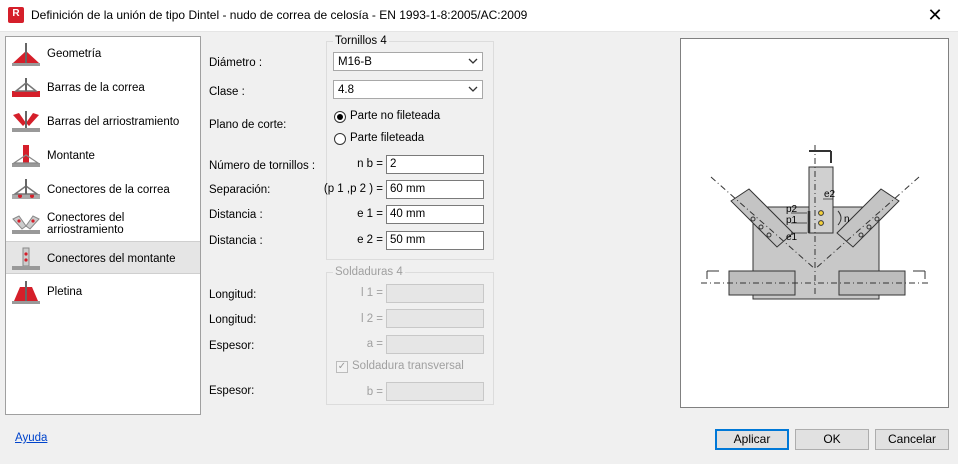 Image resolution: width=958 pixels, height=464 pixels. What do you see at coordinates (232, 346) in the screenshot?
I see `weld-thickness-label: Espesor:` at bounding box center [232, 346].